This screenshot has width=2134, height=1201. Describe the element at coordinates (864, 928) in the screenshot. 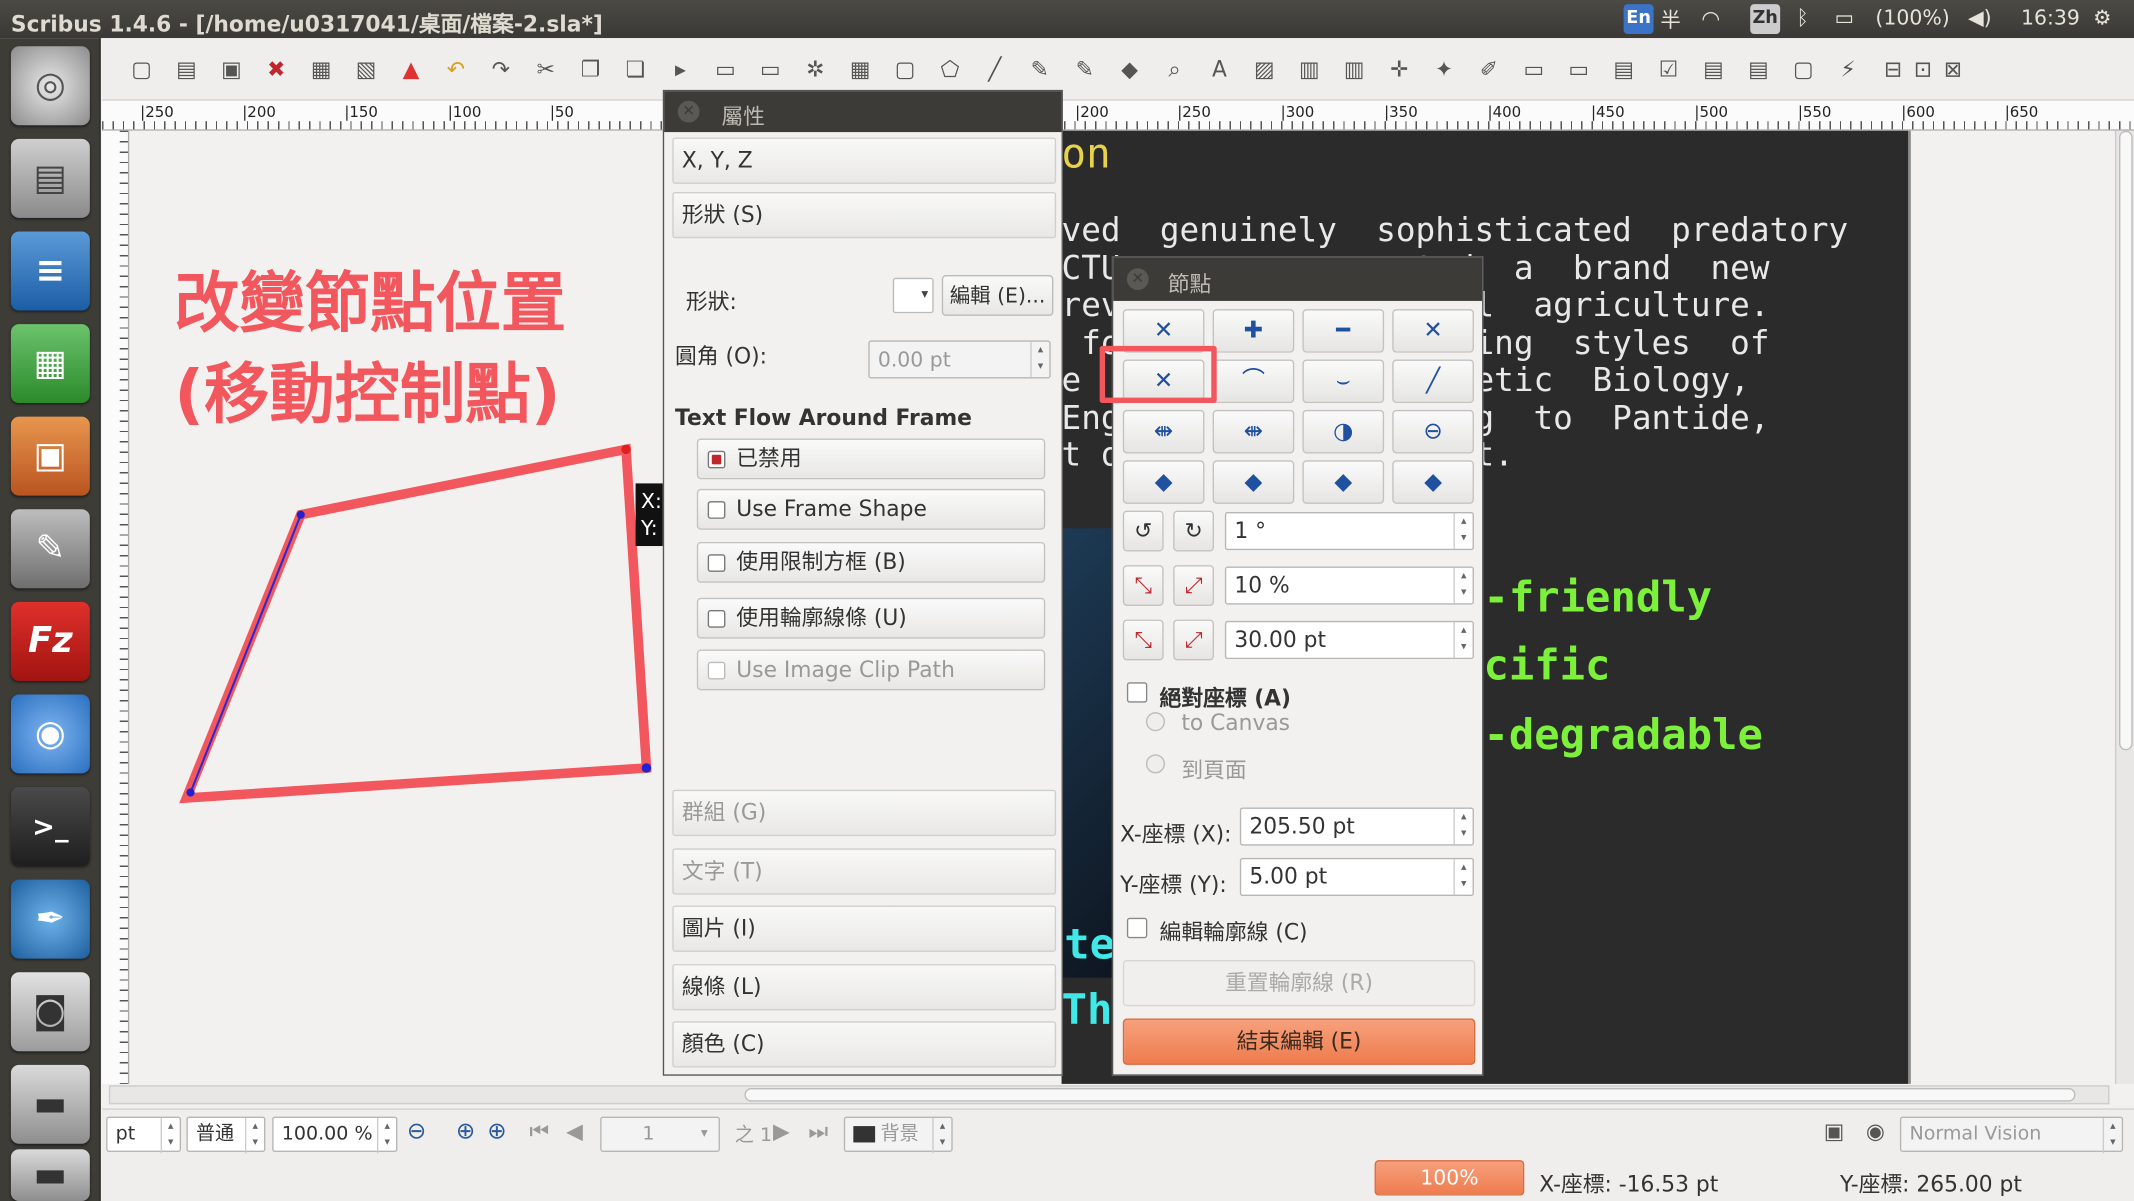

I see `section-image: 圖片 (I)` at that location.